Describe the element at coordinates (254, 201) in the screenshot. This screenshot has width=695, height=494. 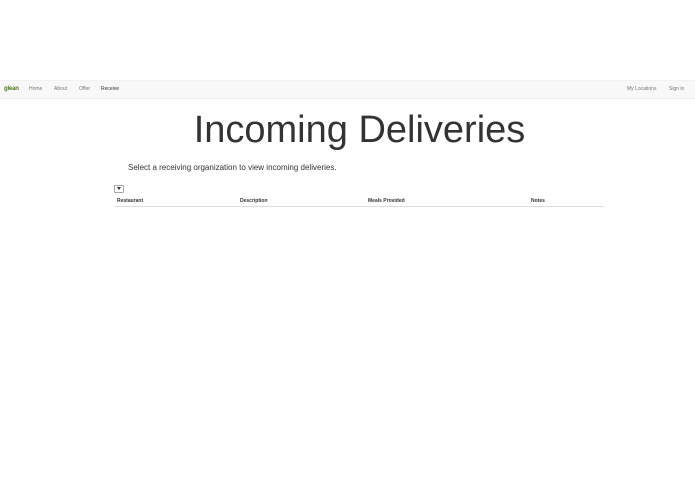
I see `column-header-description: Description` at that location.